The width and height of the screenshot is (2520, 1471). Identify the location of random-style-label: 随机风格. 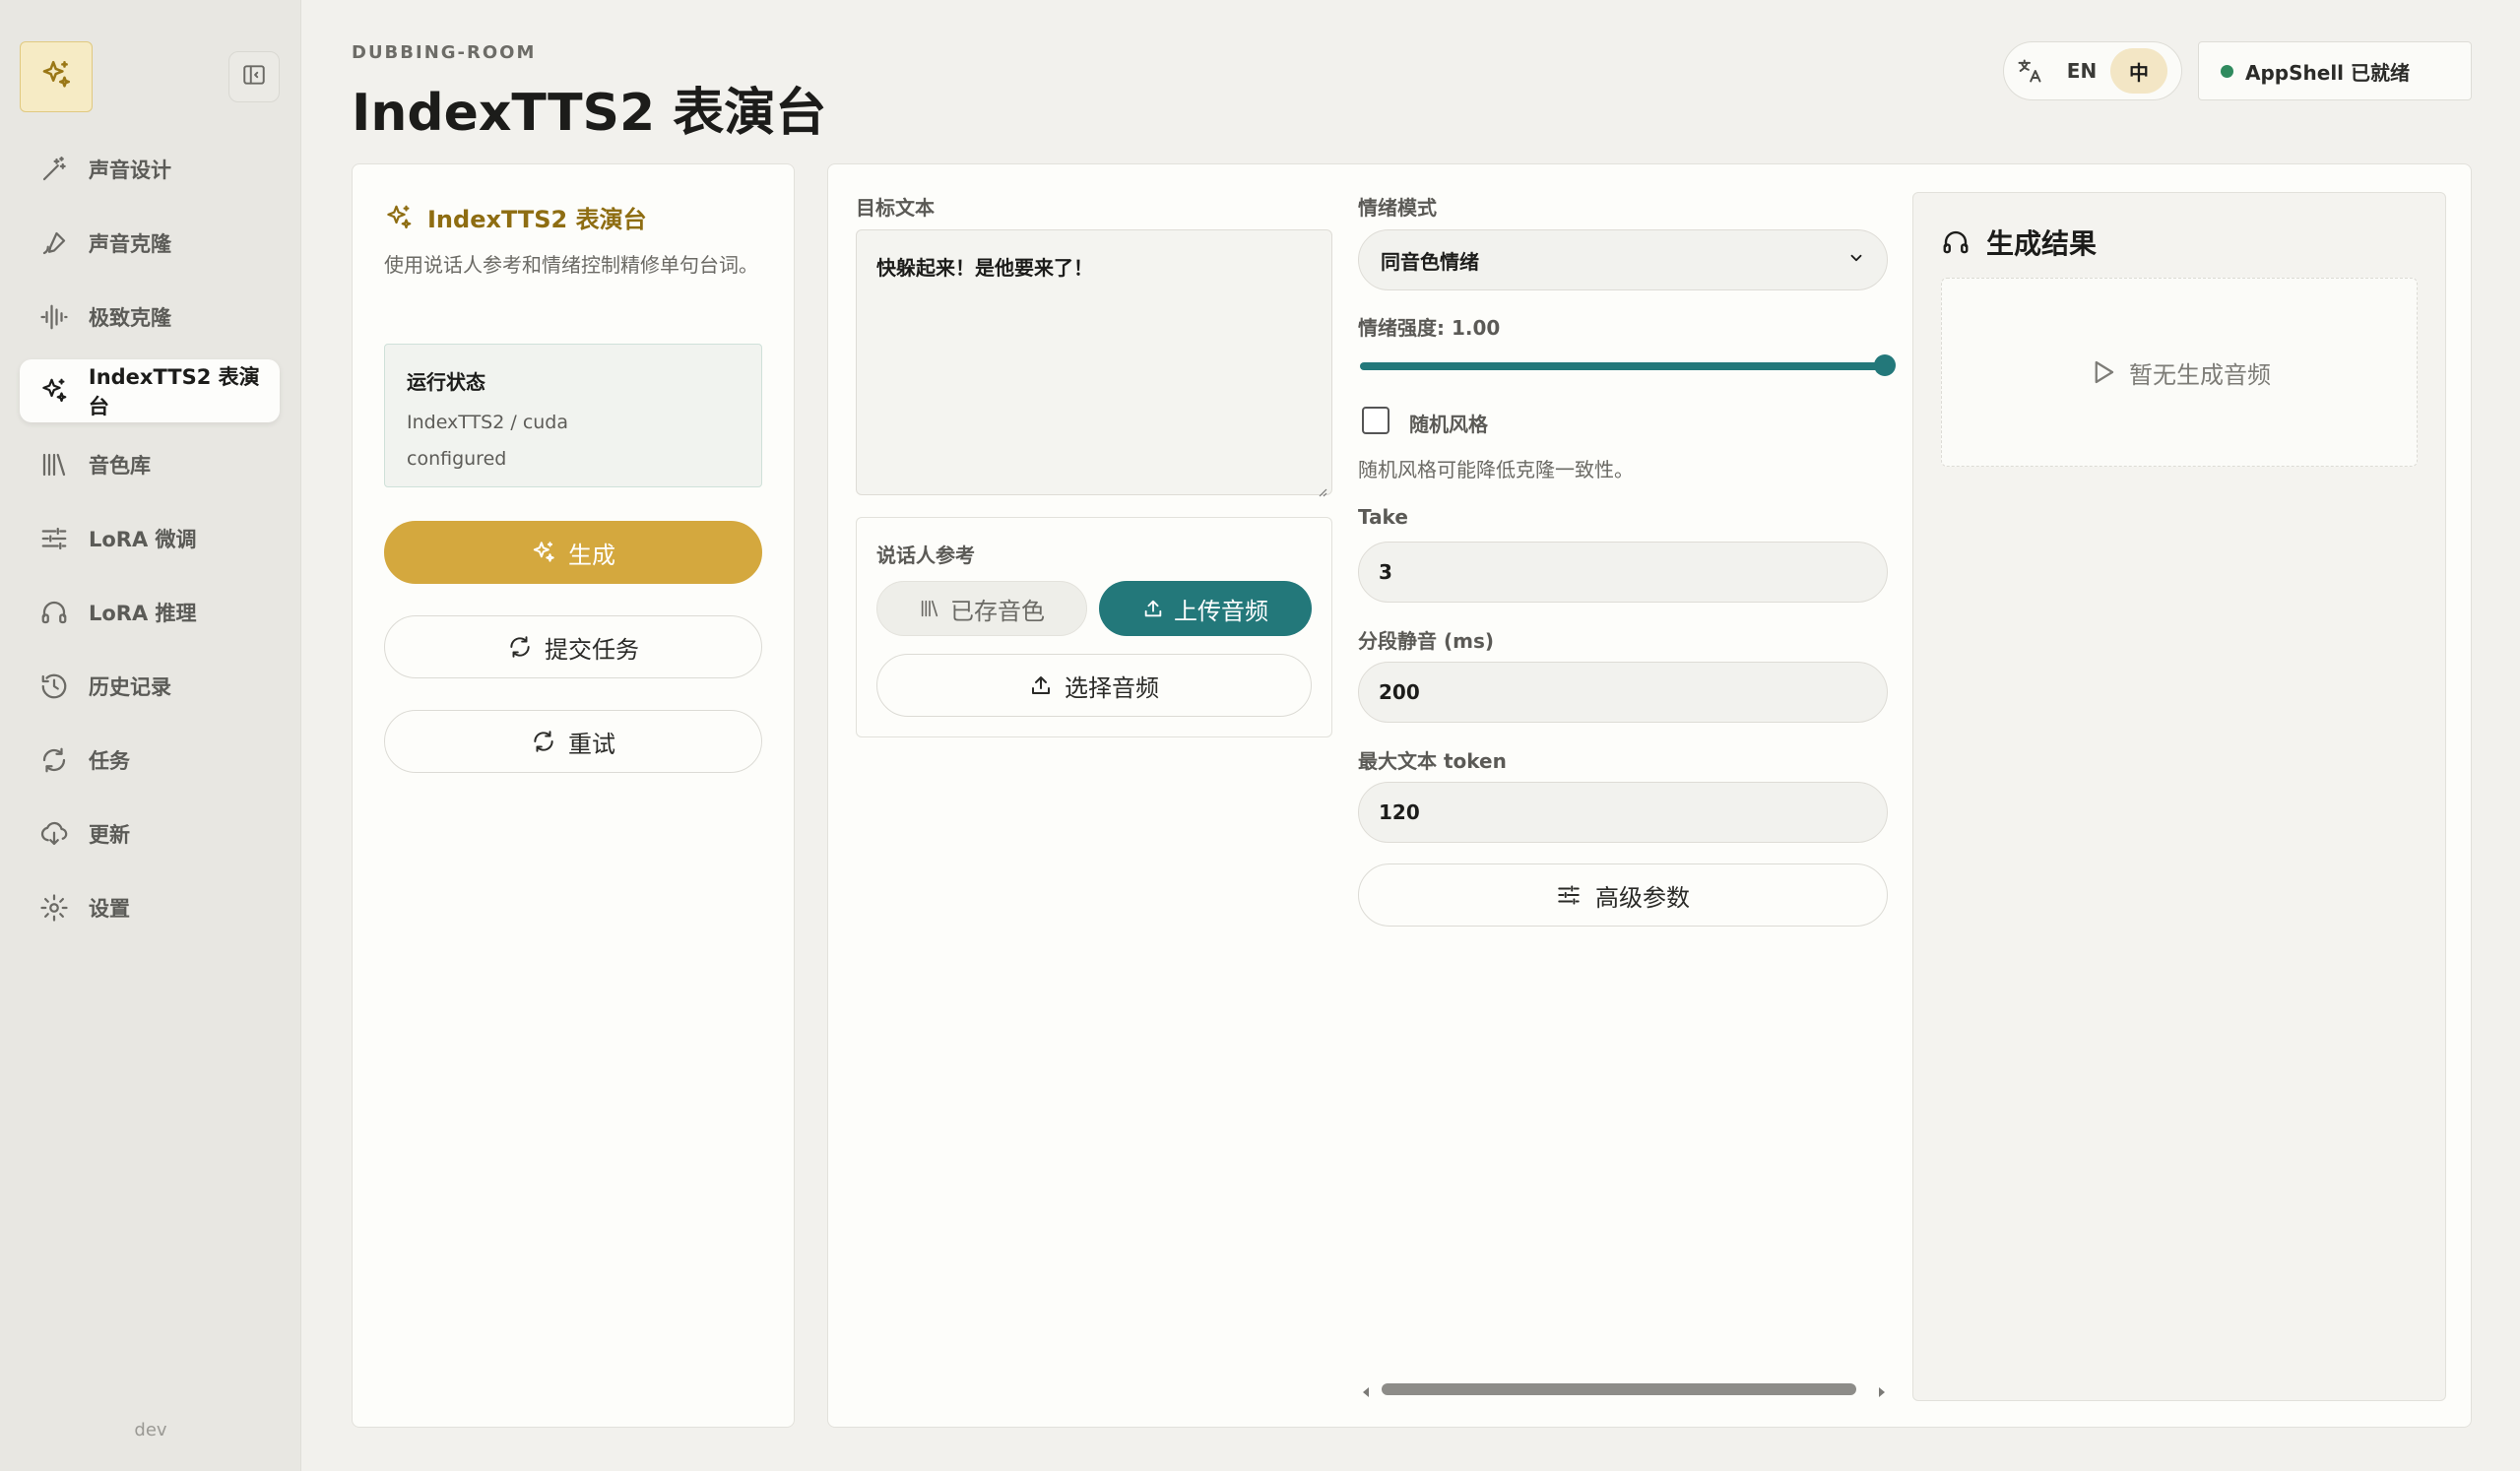
(1448, 424).